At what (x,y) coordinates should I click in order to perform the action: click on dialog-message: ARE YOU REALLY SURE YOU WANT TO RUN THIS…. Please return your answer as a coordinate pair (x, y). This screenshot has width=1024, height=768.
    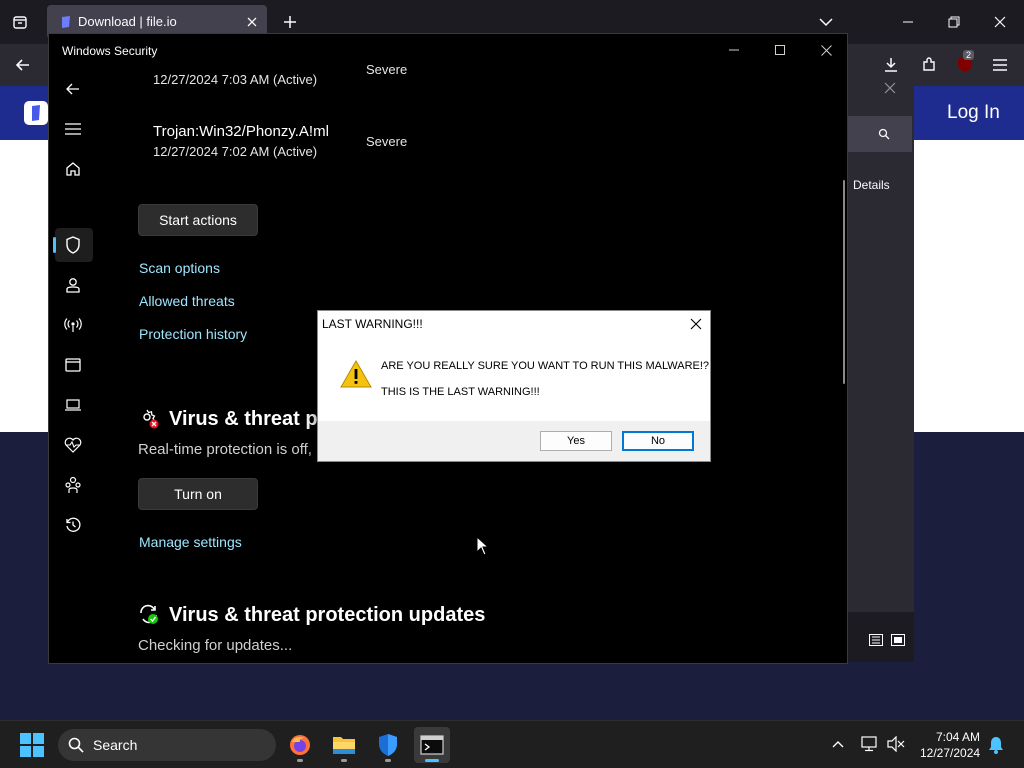
    Looking at the image, I should click on (545, 366).